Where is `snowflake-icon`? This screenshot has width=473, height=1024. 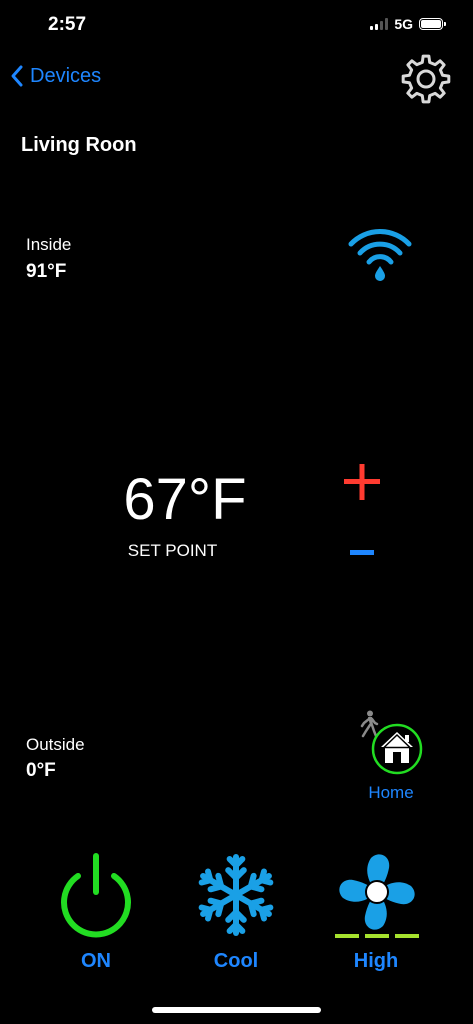
snowflake-icon is located at coordinates (236, 895).